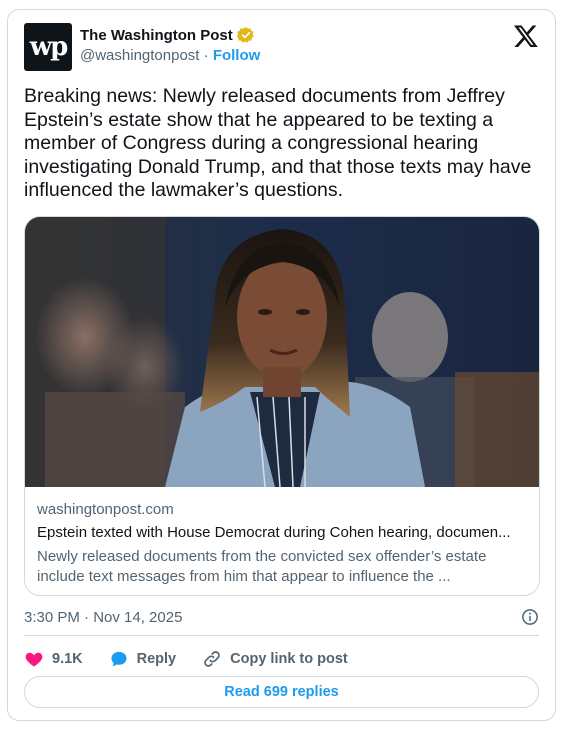 Image resolution: width=567 pixels, height=730 pixels. Describe the element at coordinates (156, 35) in the screenshot. I see `account-name: The Washington Post` at that location.